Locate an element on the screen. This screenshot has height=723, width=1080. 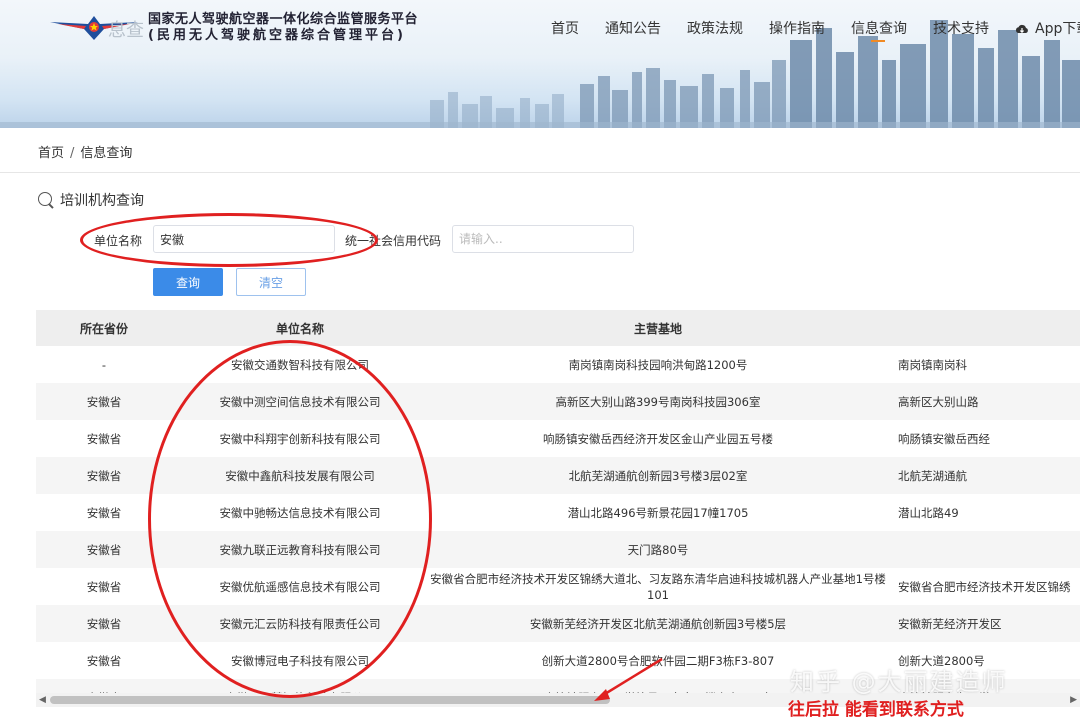
cell-unit-name: 安徽元汇云防科技有限责任公司 is located at coordinates (300, 623).